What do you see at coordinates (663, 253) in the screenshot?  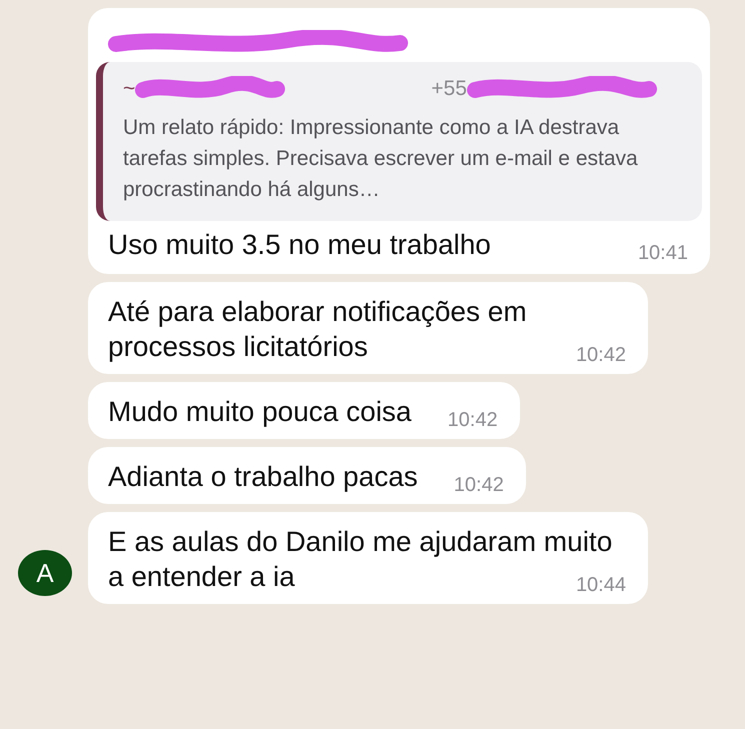 I see `message-time: 10:41` at bounding box center [663, 253].